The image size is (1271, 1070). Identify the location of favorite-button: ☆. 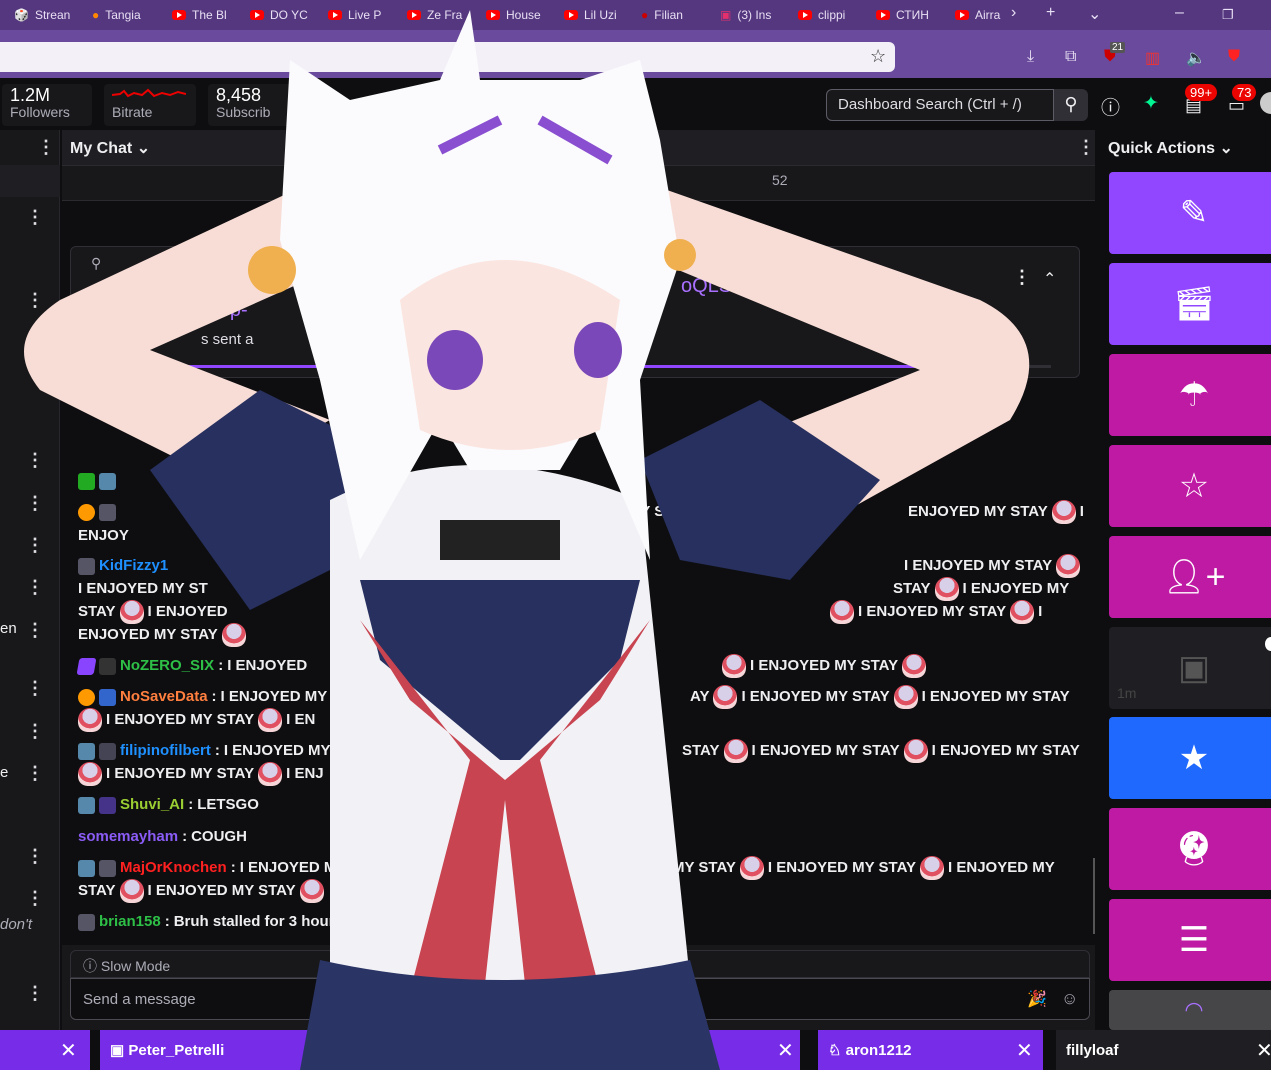
(1190, 486).